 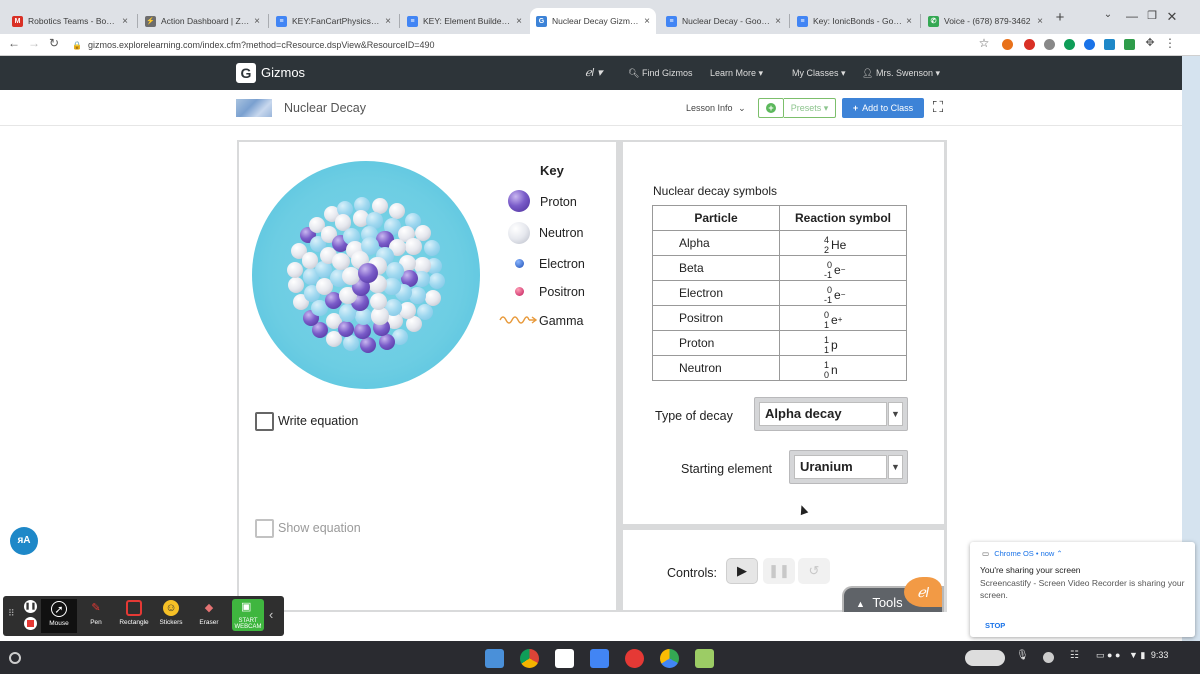 What do you see at coordinates (11, 613) in the screenshot?
I see `drag-handle-icon: ⠿` at bounding box center [11, 613].